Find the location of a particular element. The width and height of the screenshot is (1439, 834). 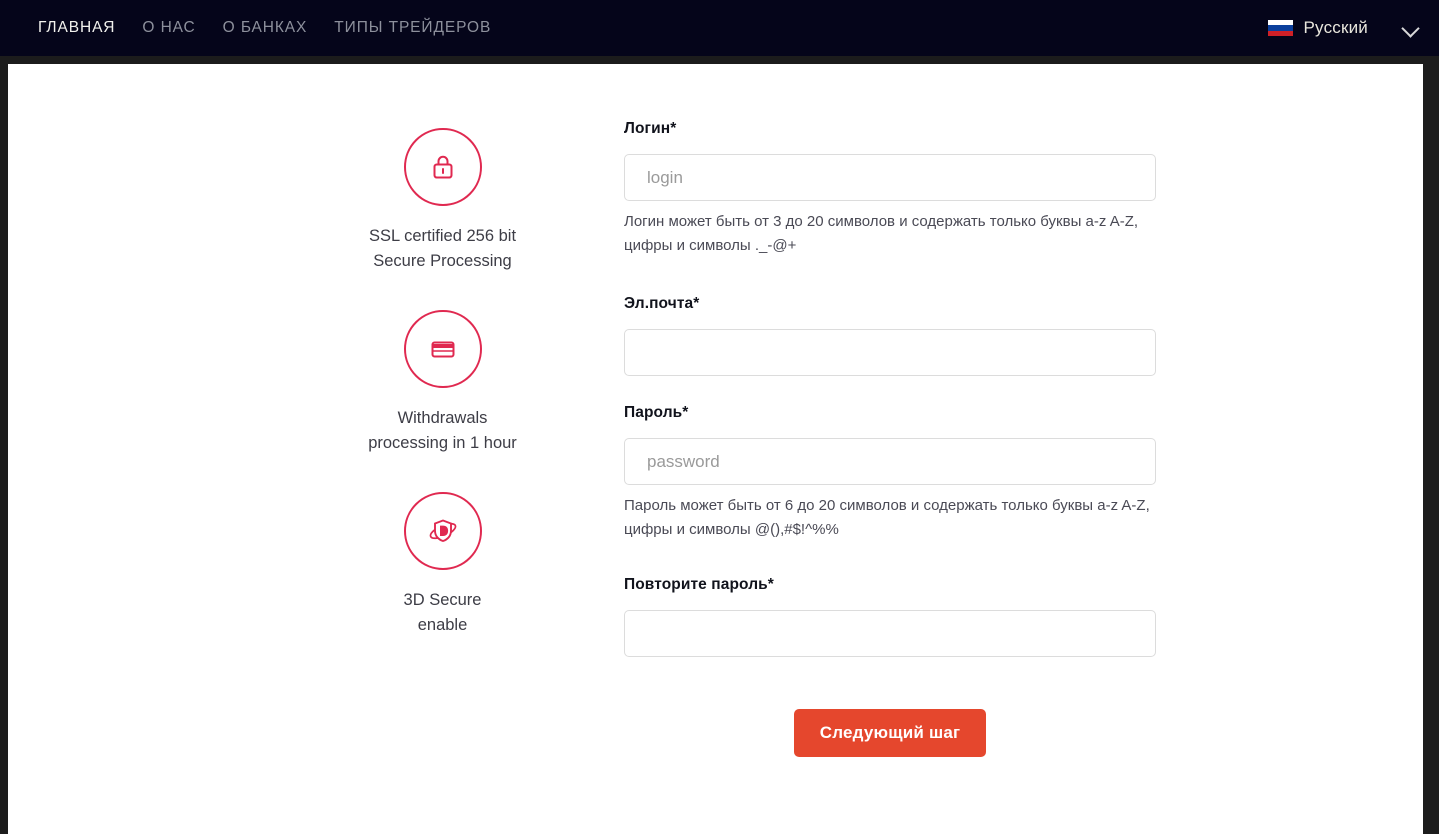

nav-link-about-banks: О БАНКАХ is located at coordinates (279, 27).